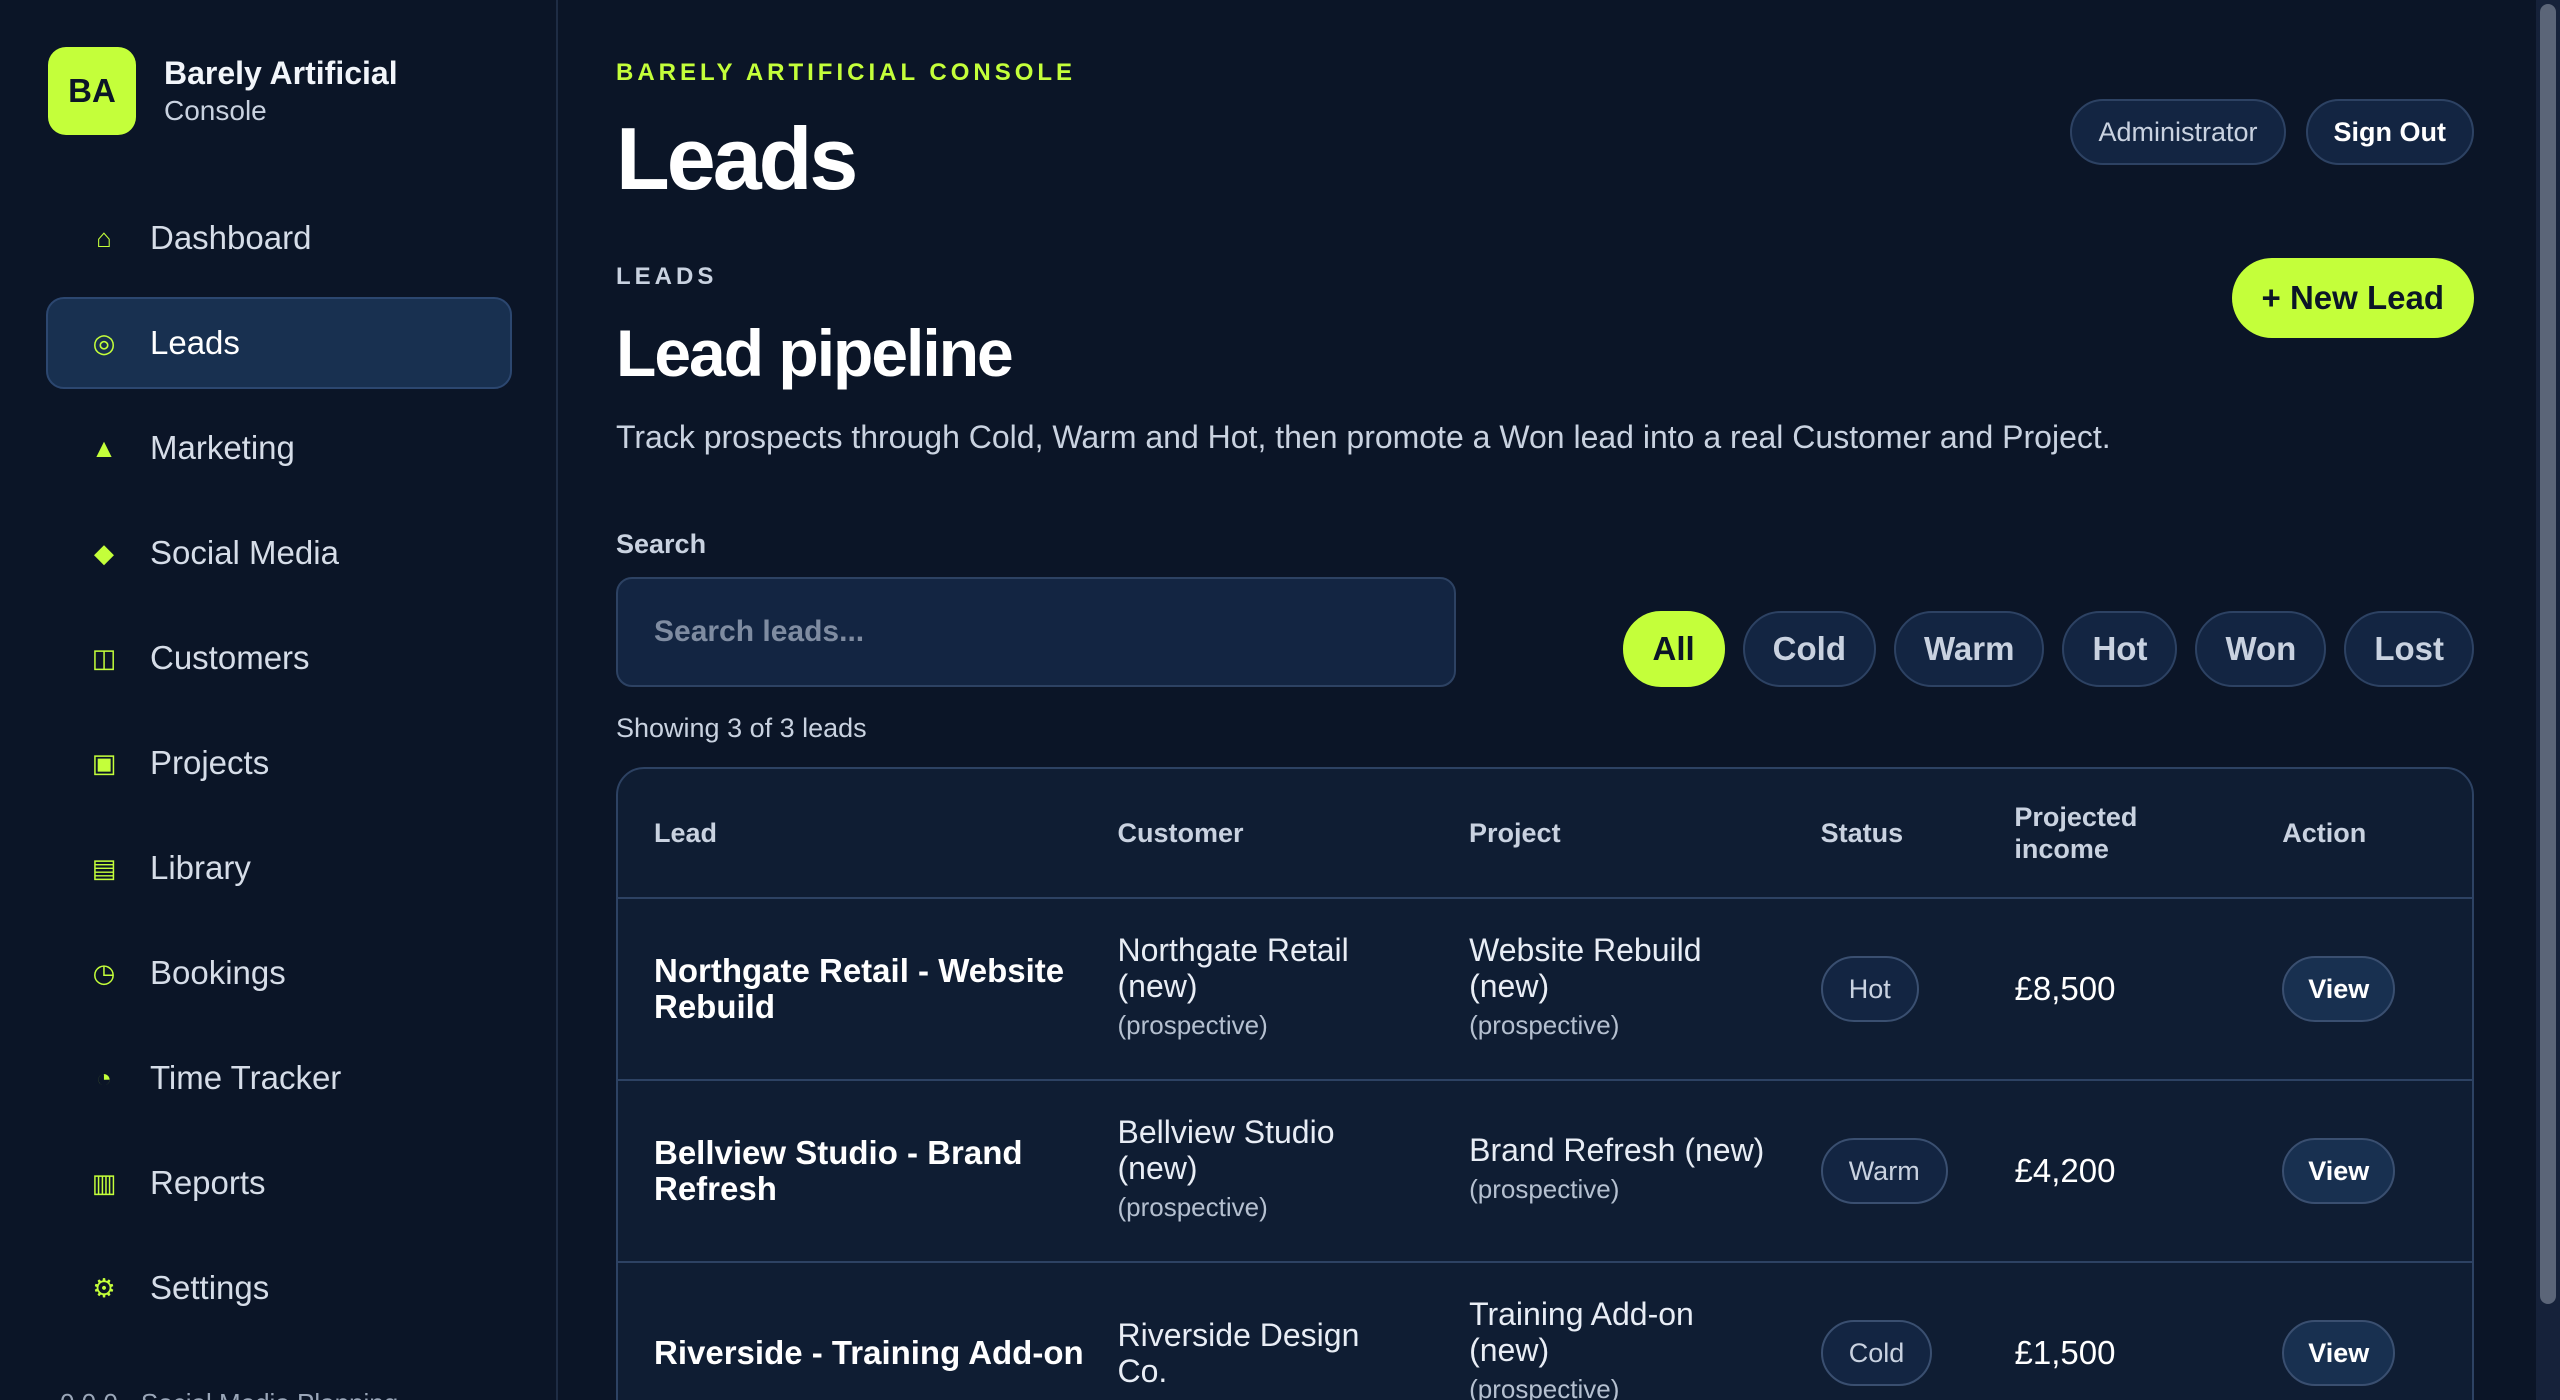  Describe the element at coordinates (1585, 968) in the screenshot. I see `project-name: Website Rebuild (new)` at that location.